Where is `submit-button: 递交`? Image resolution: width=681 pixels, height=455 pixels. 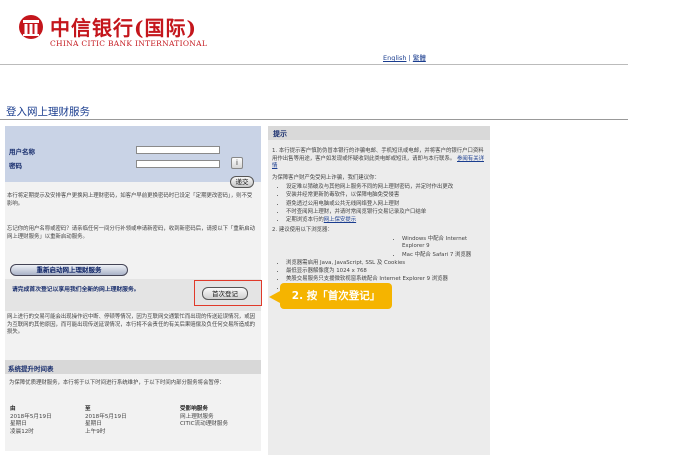
submit-button: 递交 is located at coordinates (242, 182).